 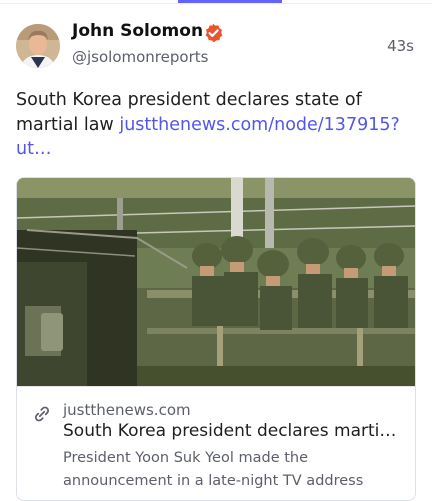 What do you see at coordinates (216, 3) in the screenshot?
I see `divider` at bounding box center [216, 3].